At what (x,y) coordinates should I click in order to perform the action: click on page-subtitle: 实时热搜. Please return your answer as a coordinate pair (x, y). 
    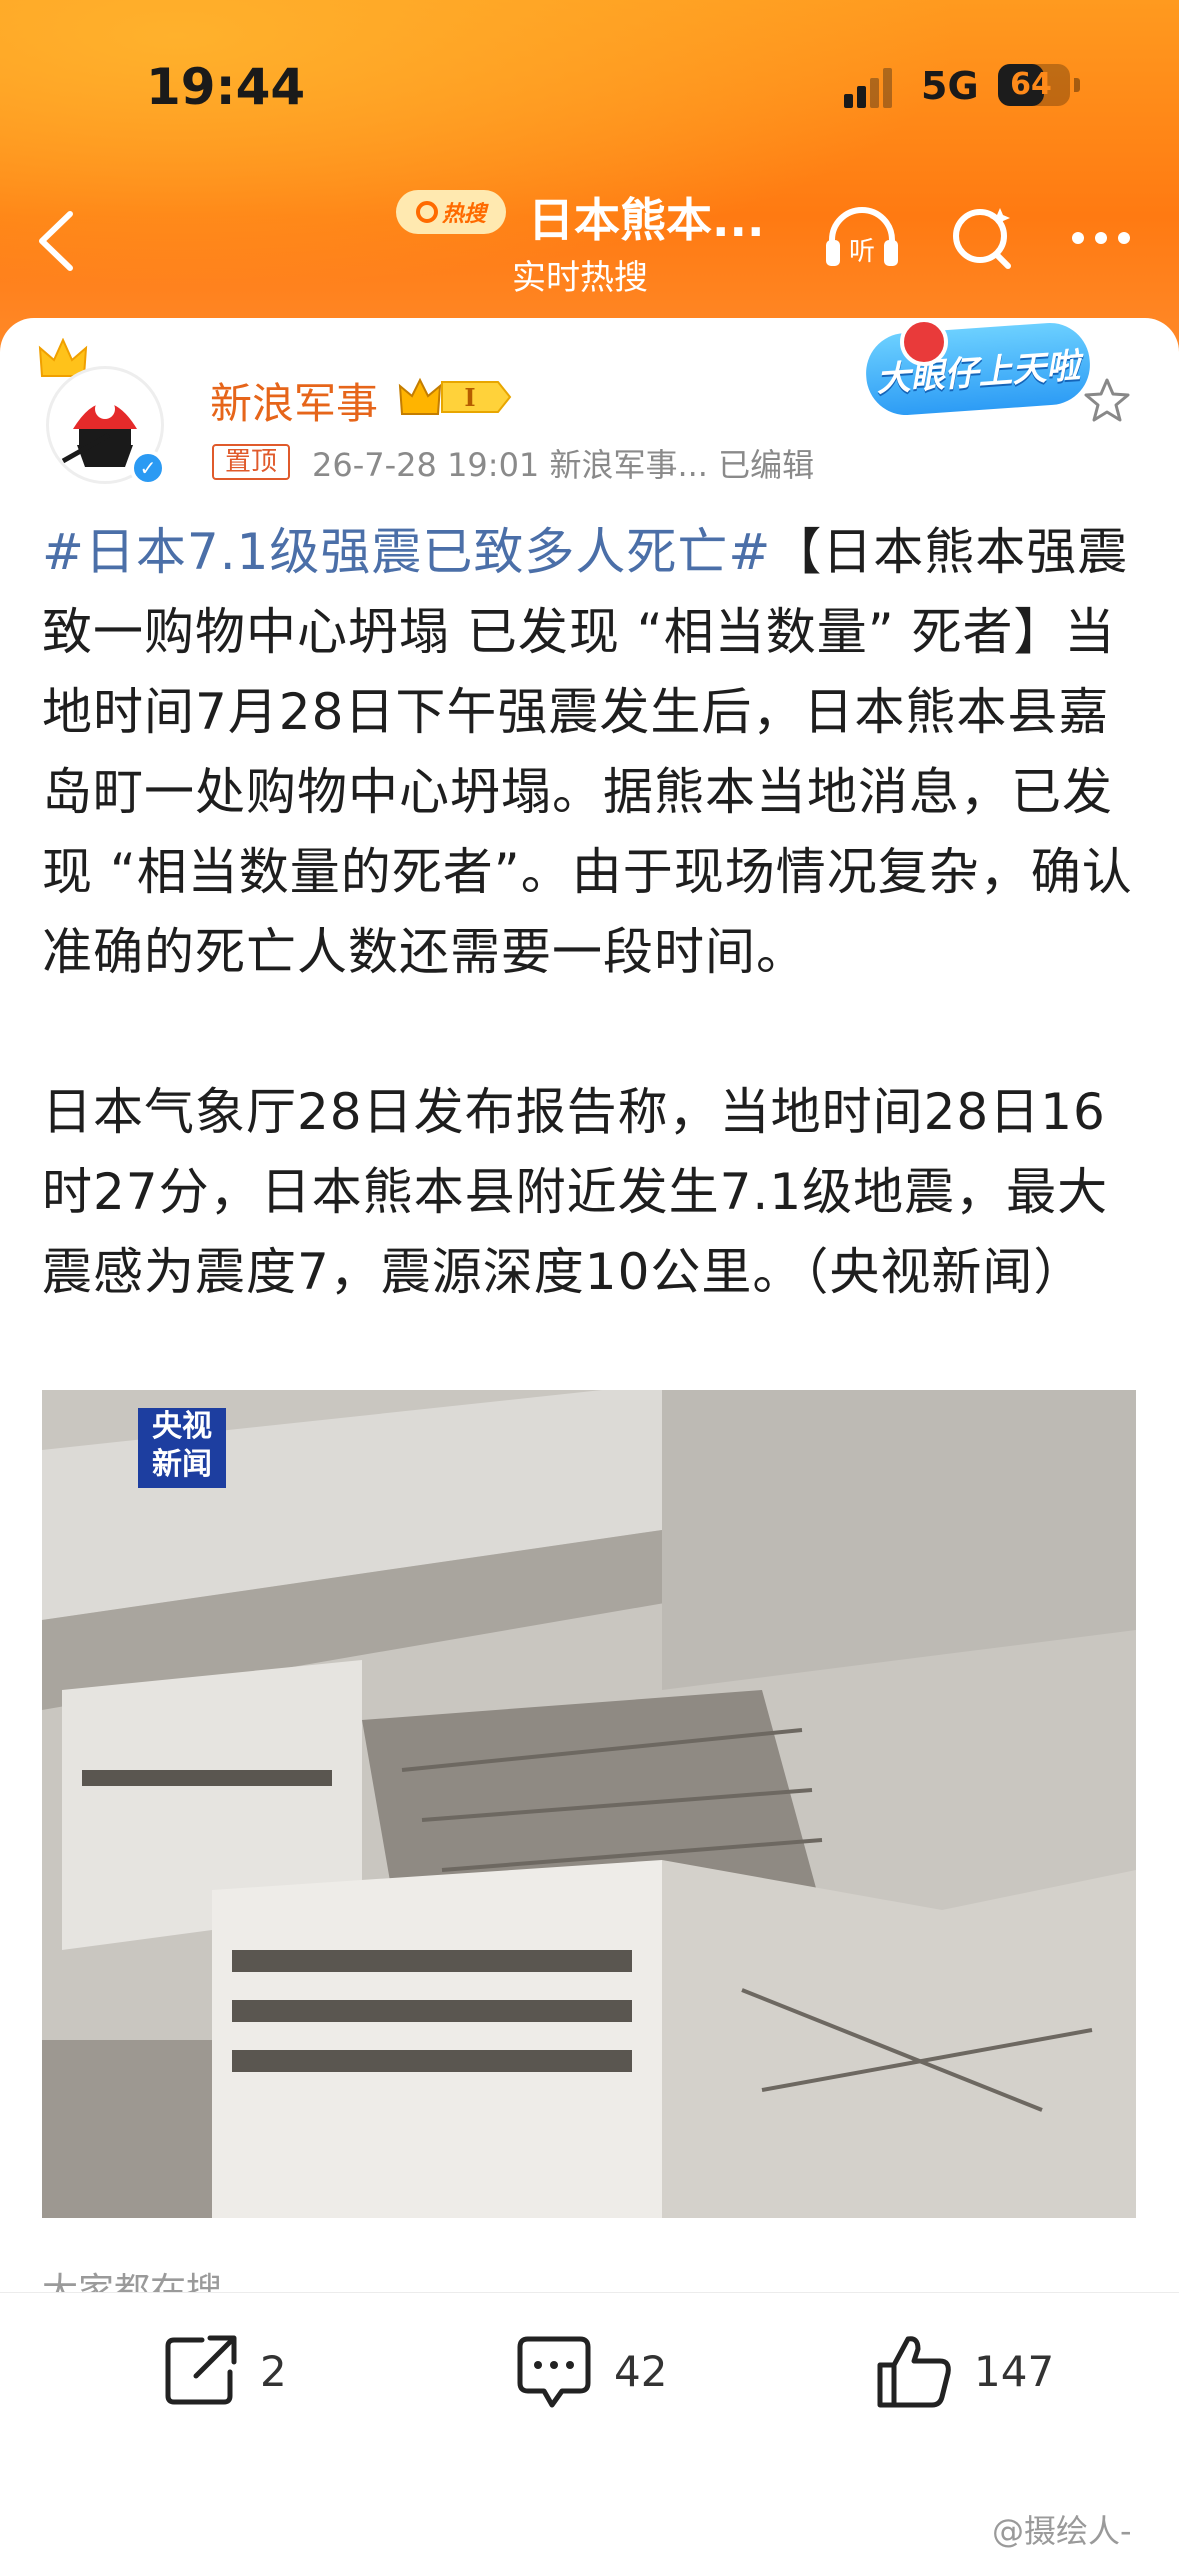
    Looking at the image, I should click on (580, 278).